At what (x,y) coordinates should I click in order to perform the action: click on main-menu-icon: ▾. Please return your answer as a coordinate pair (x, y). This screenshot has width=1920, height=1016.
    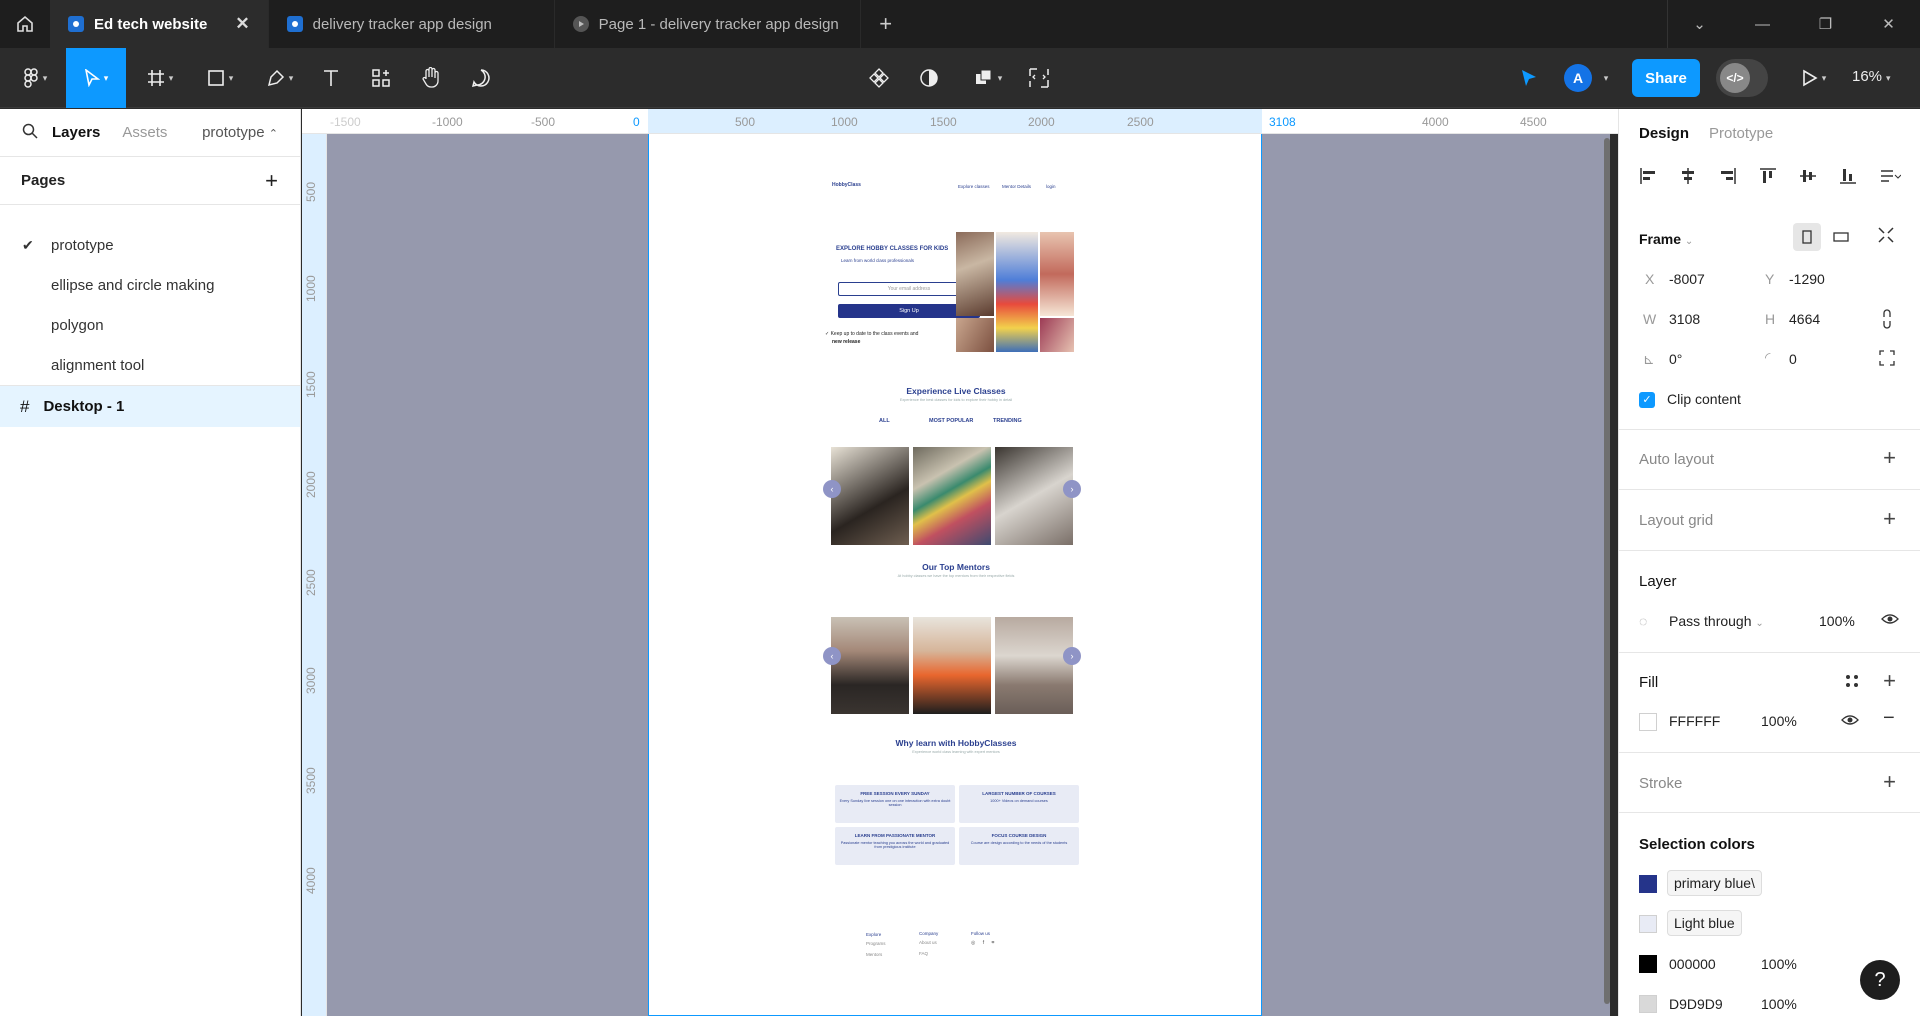
    Looking at the image, I should click on (35, 78).